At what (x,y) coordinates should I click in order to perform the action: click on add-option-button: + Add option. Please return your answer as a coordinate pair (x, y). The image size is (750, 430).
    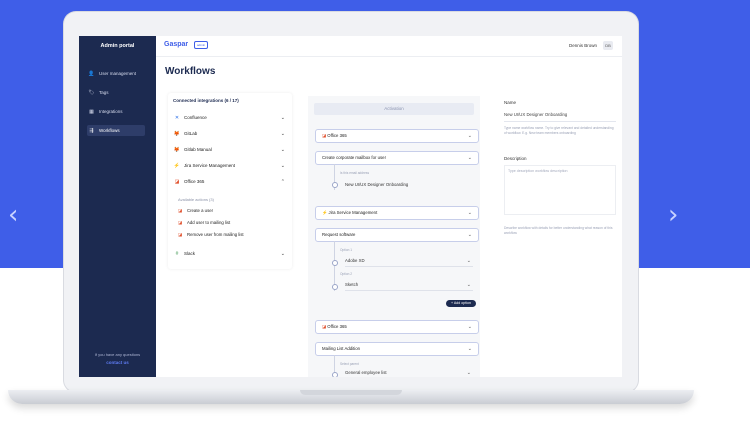
    Looking at the image, I should click on (461, 303).